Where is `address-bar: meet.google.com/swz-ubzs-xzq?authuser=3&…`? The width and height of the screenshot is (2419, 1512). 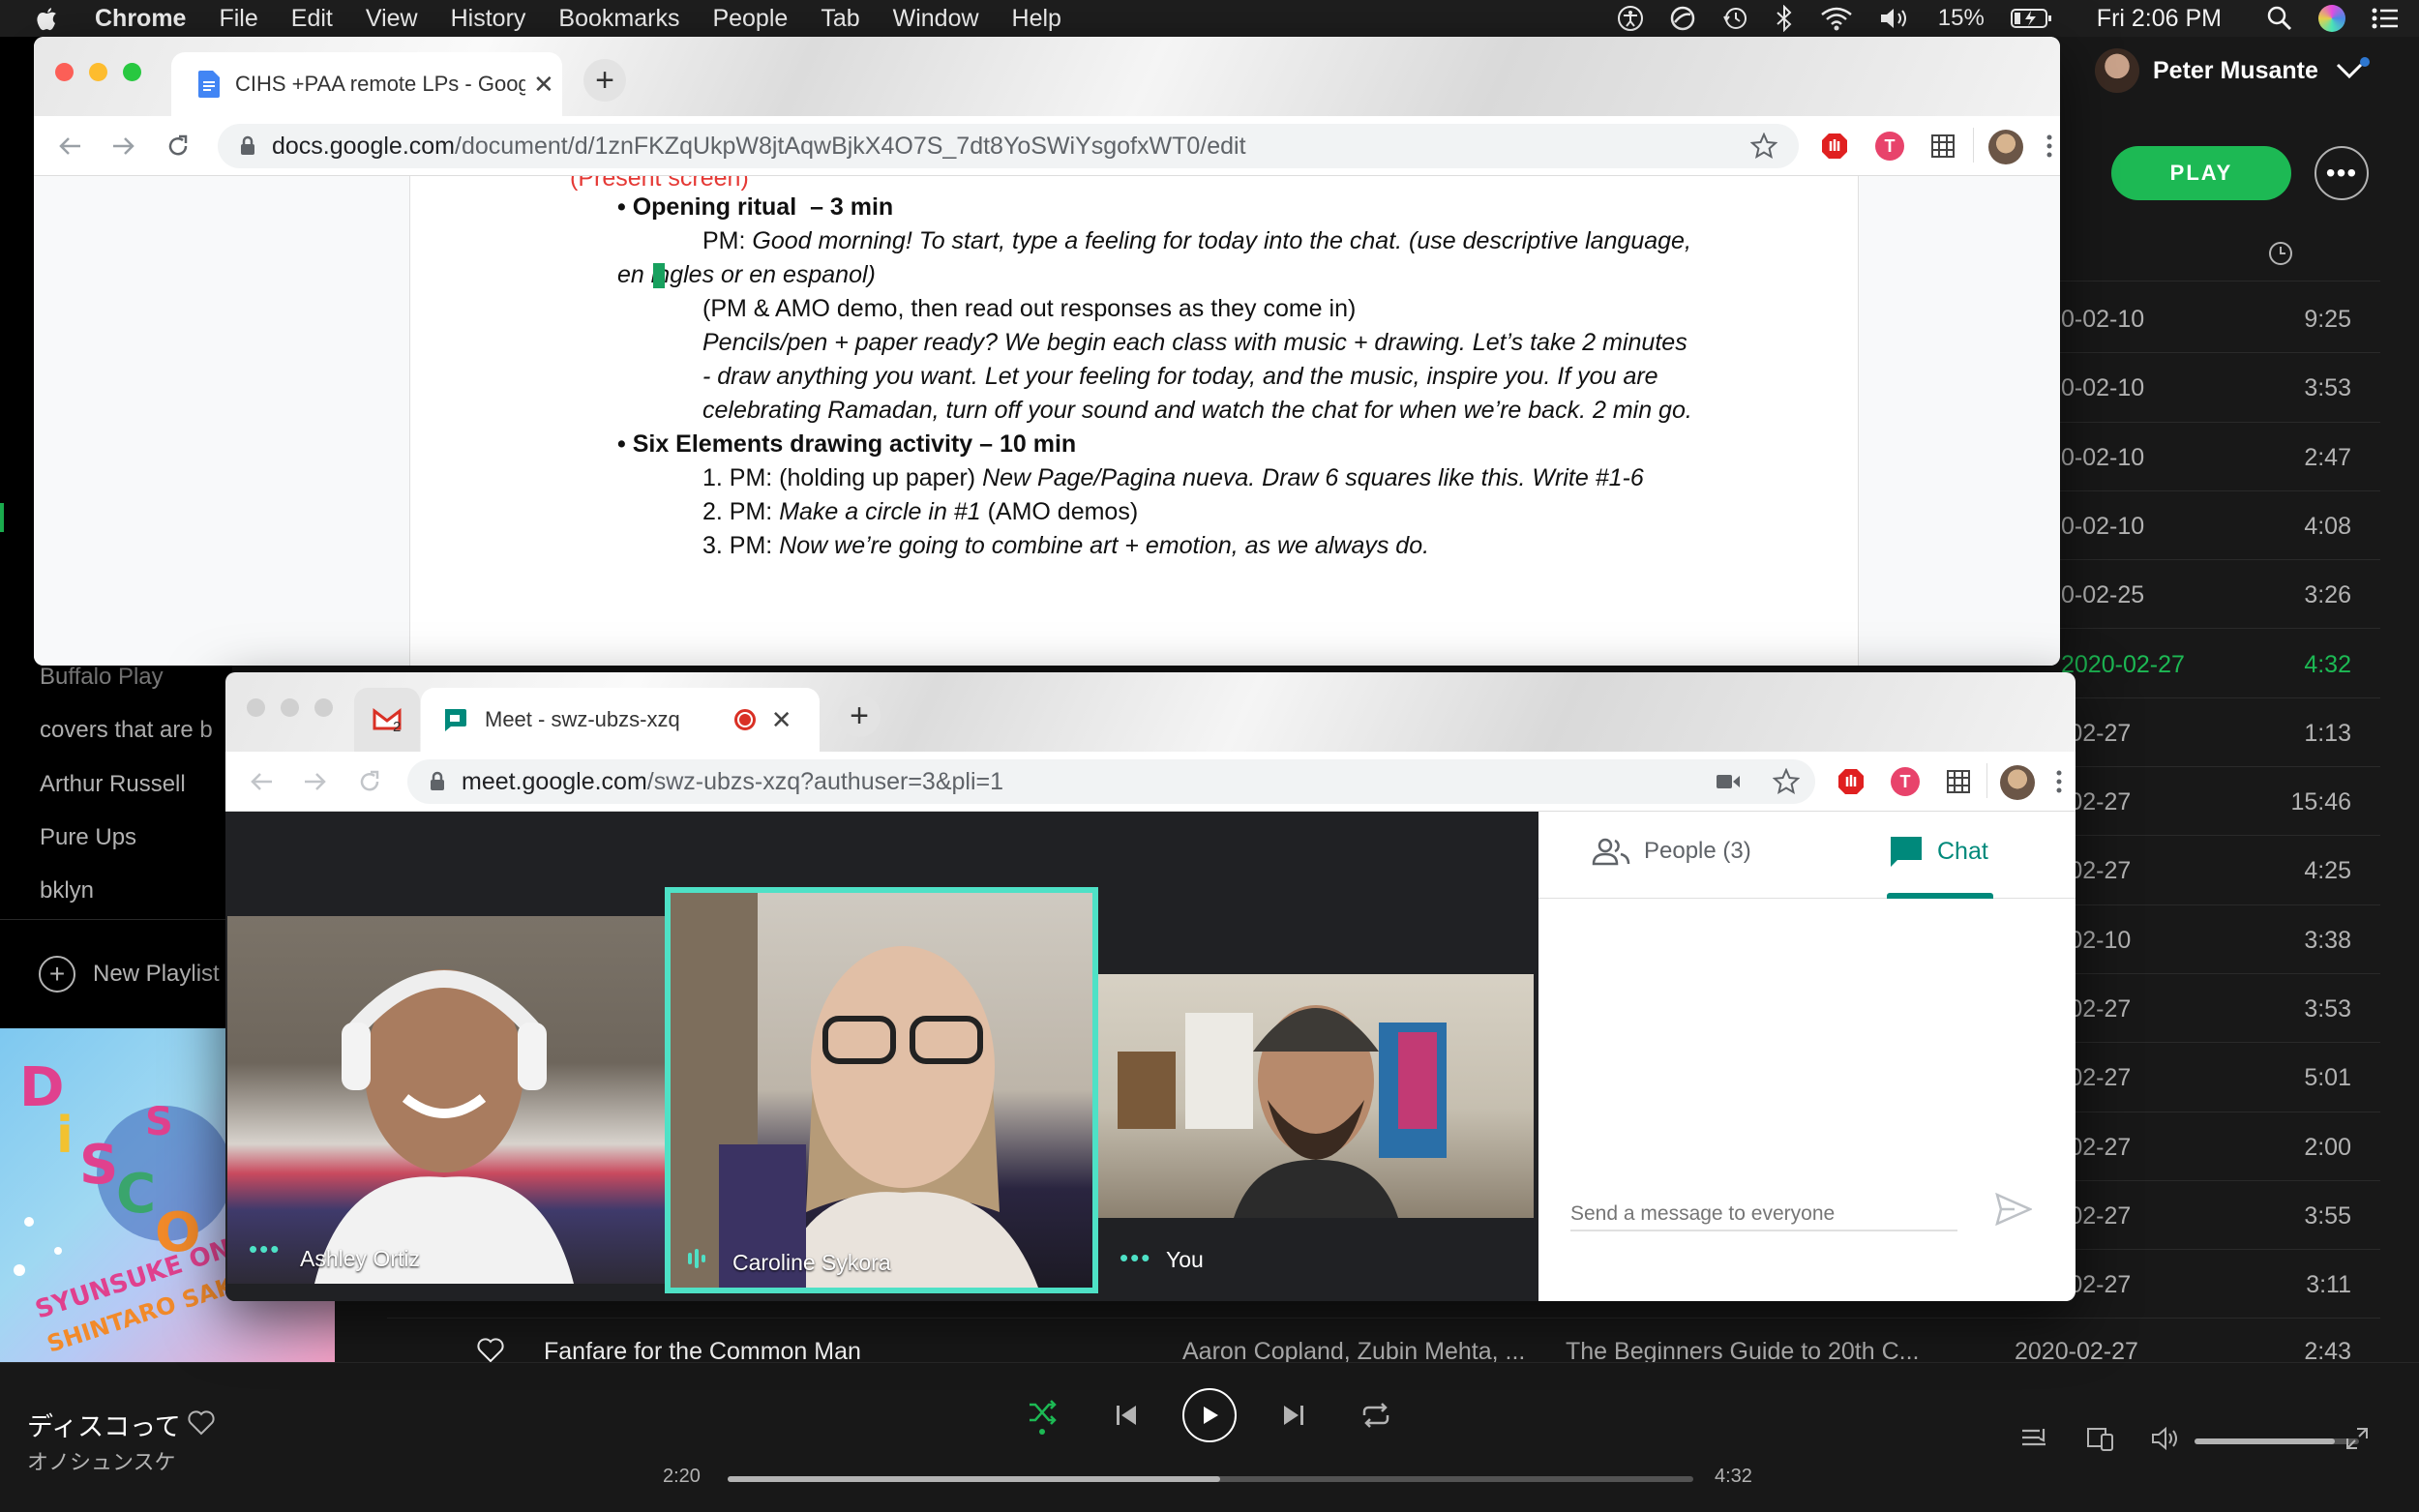
address-bar: meet.google.com/swz-ubzs-xzq?authuser=3&… is located at coordinates (1111, 782).